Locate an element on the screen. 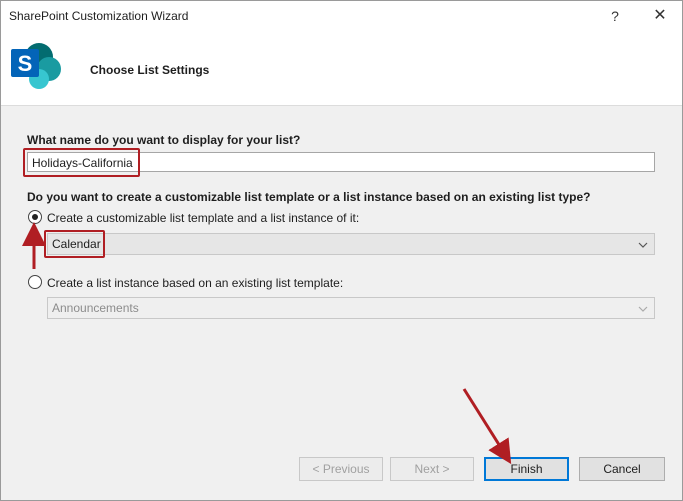  arrow-to-finish is located at coordinates (487, 426).